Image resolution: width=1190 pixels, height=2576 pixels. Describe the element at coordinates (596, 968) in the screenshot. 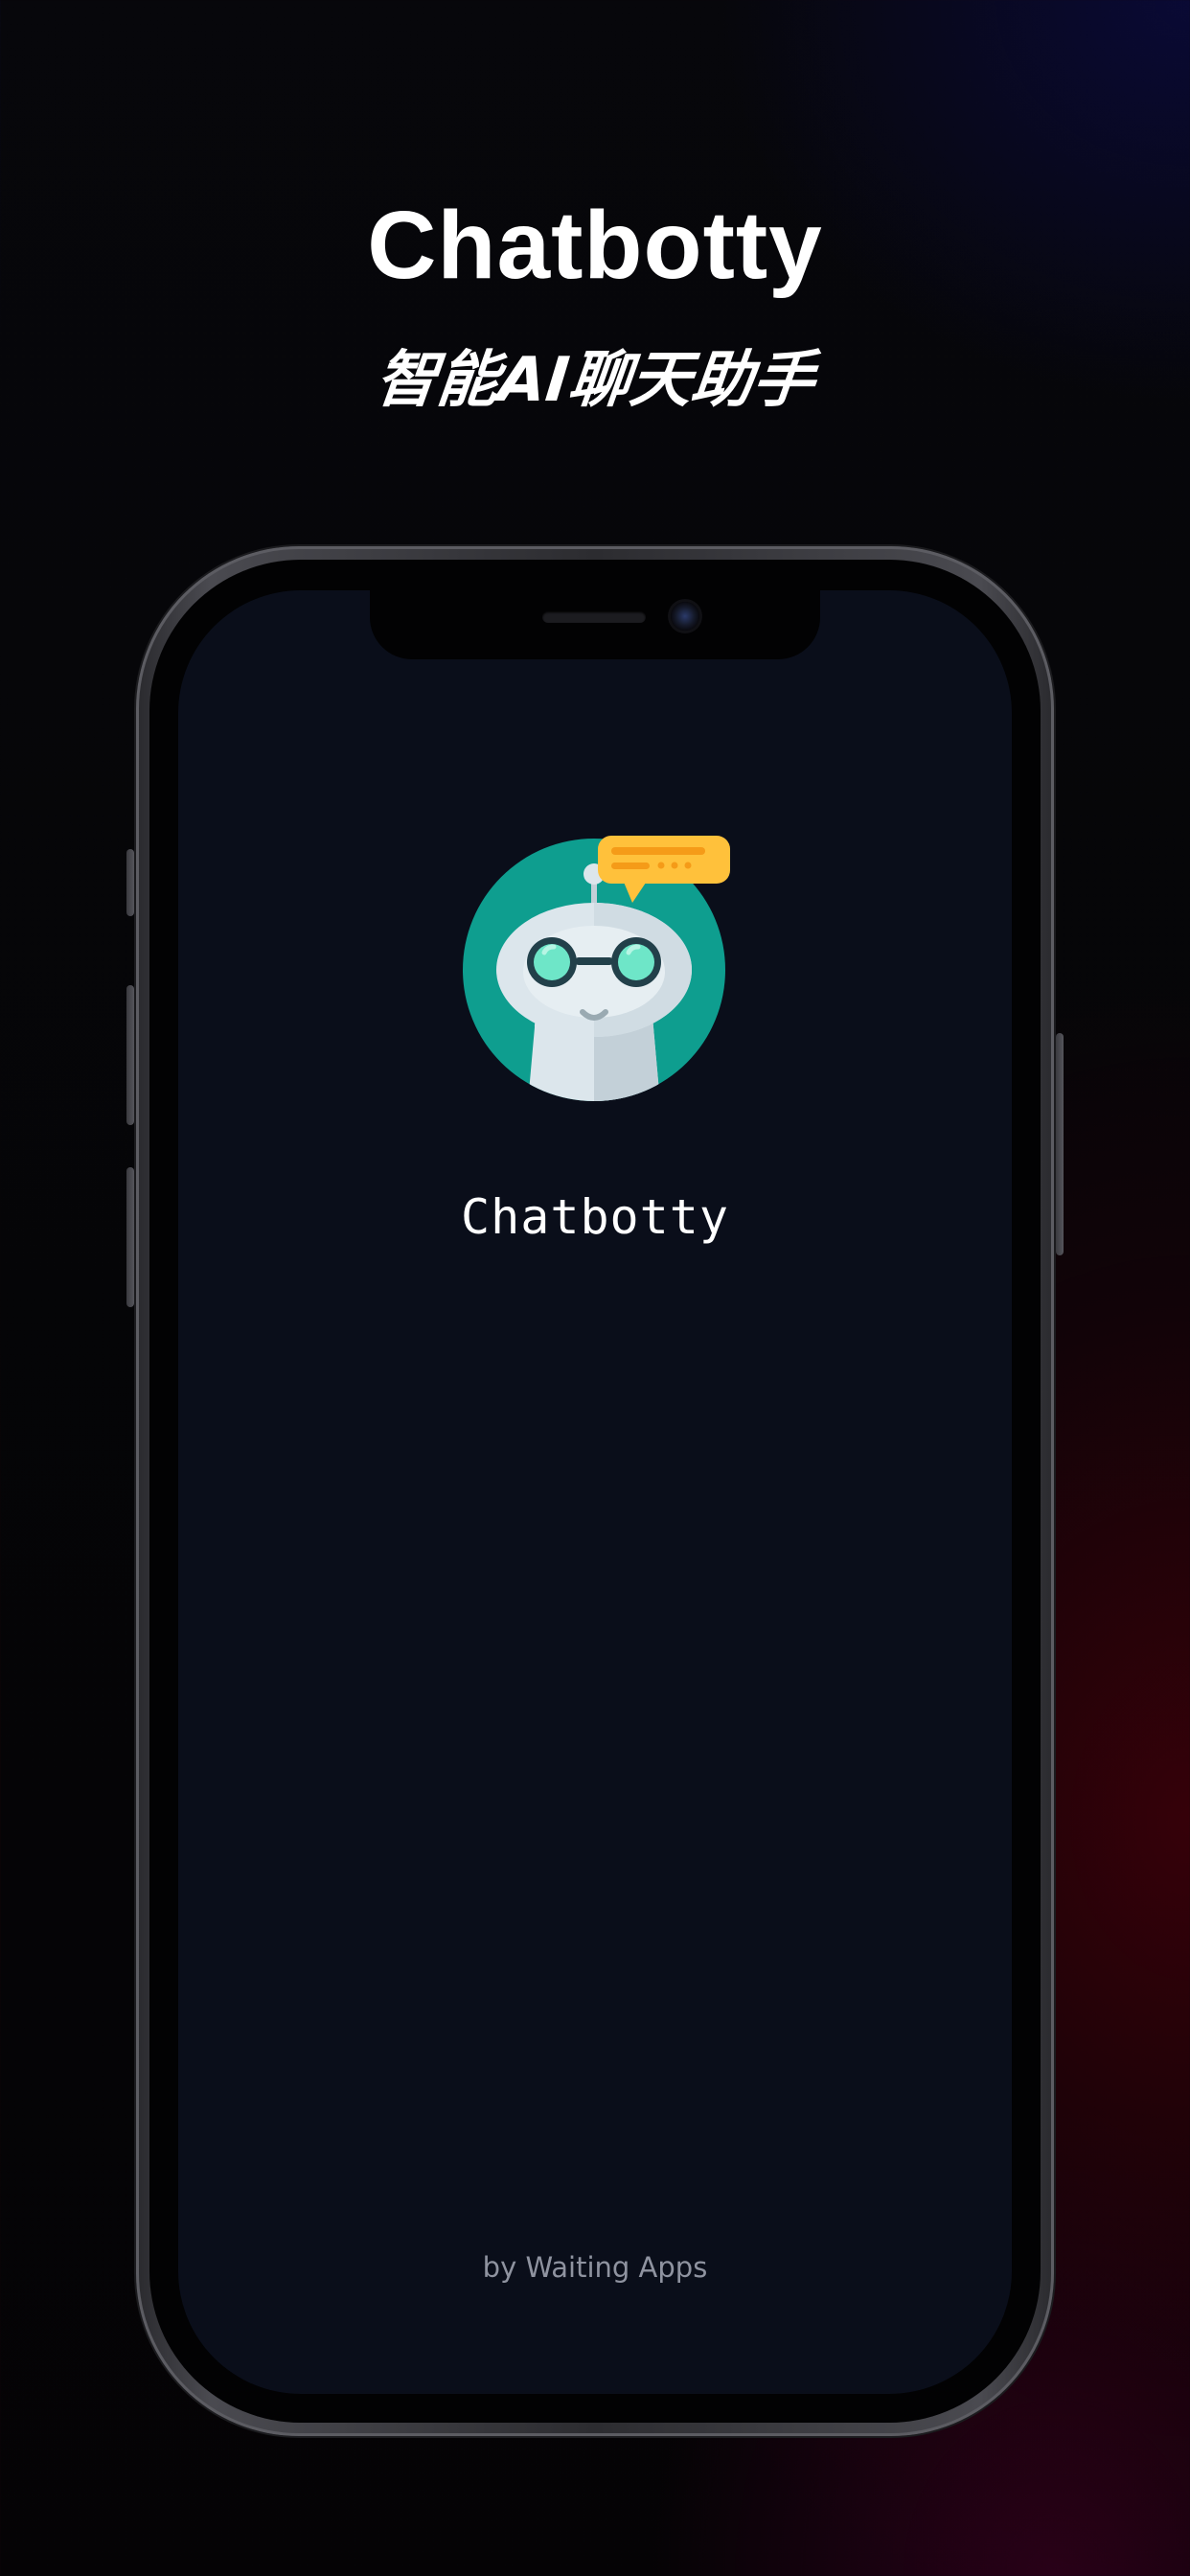

I see `robot-chat-icon` at that location.